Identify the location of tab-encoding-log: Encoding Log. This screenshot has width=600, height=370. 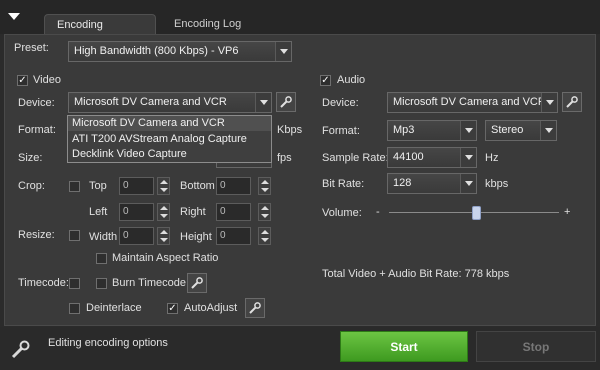
(217, 24).